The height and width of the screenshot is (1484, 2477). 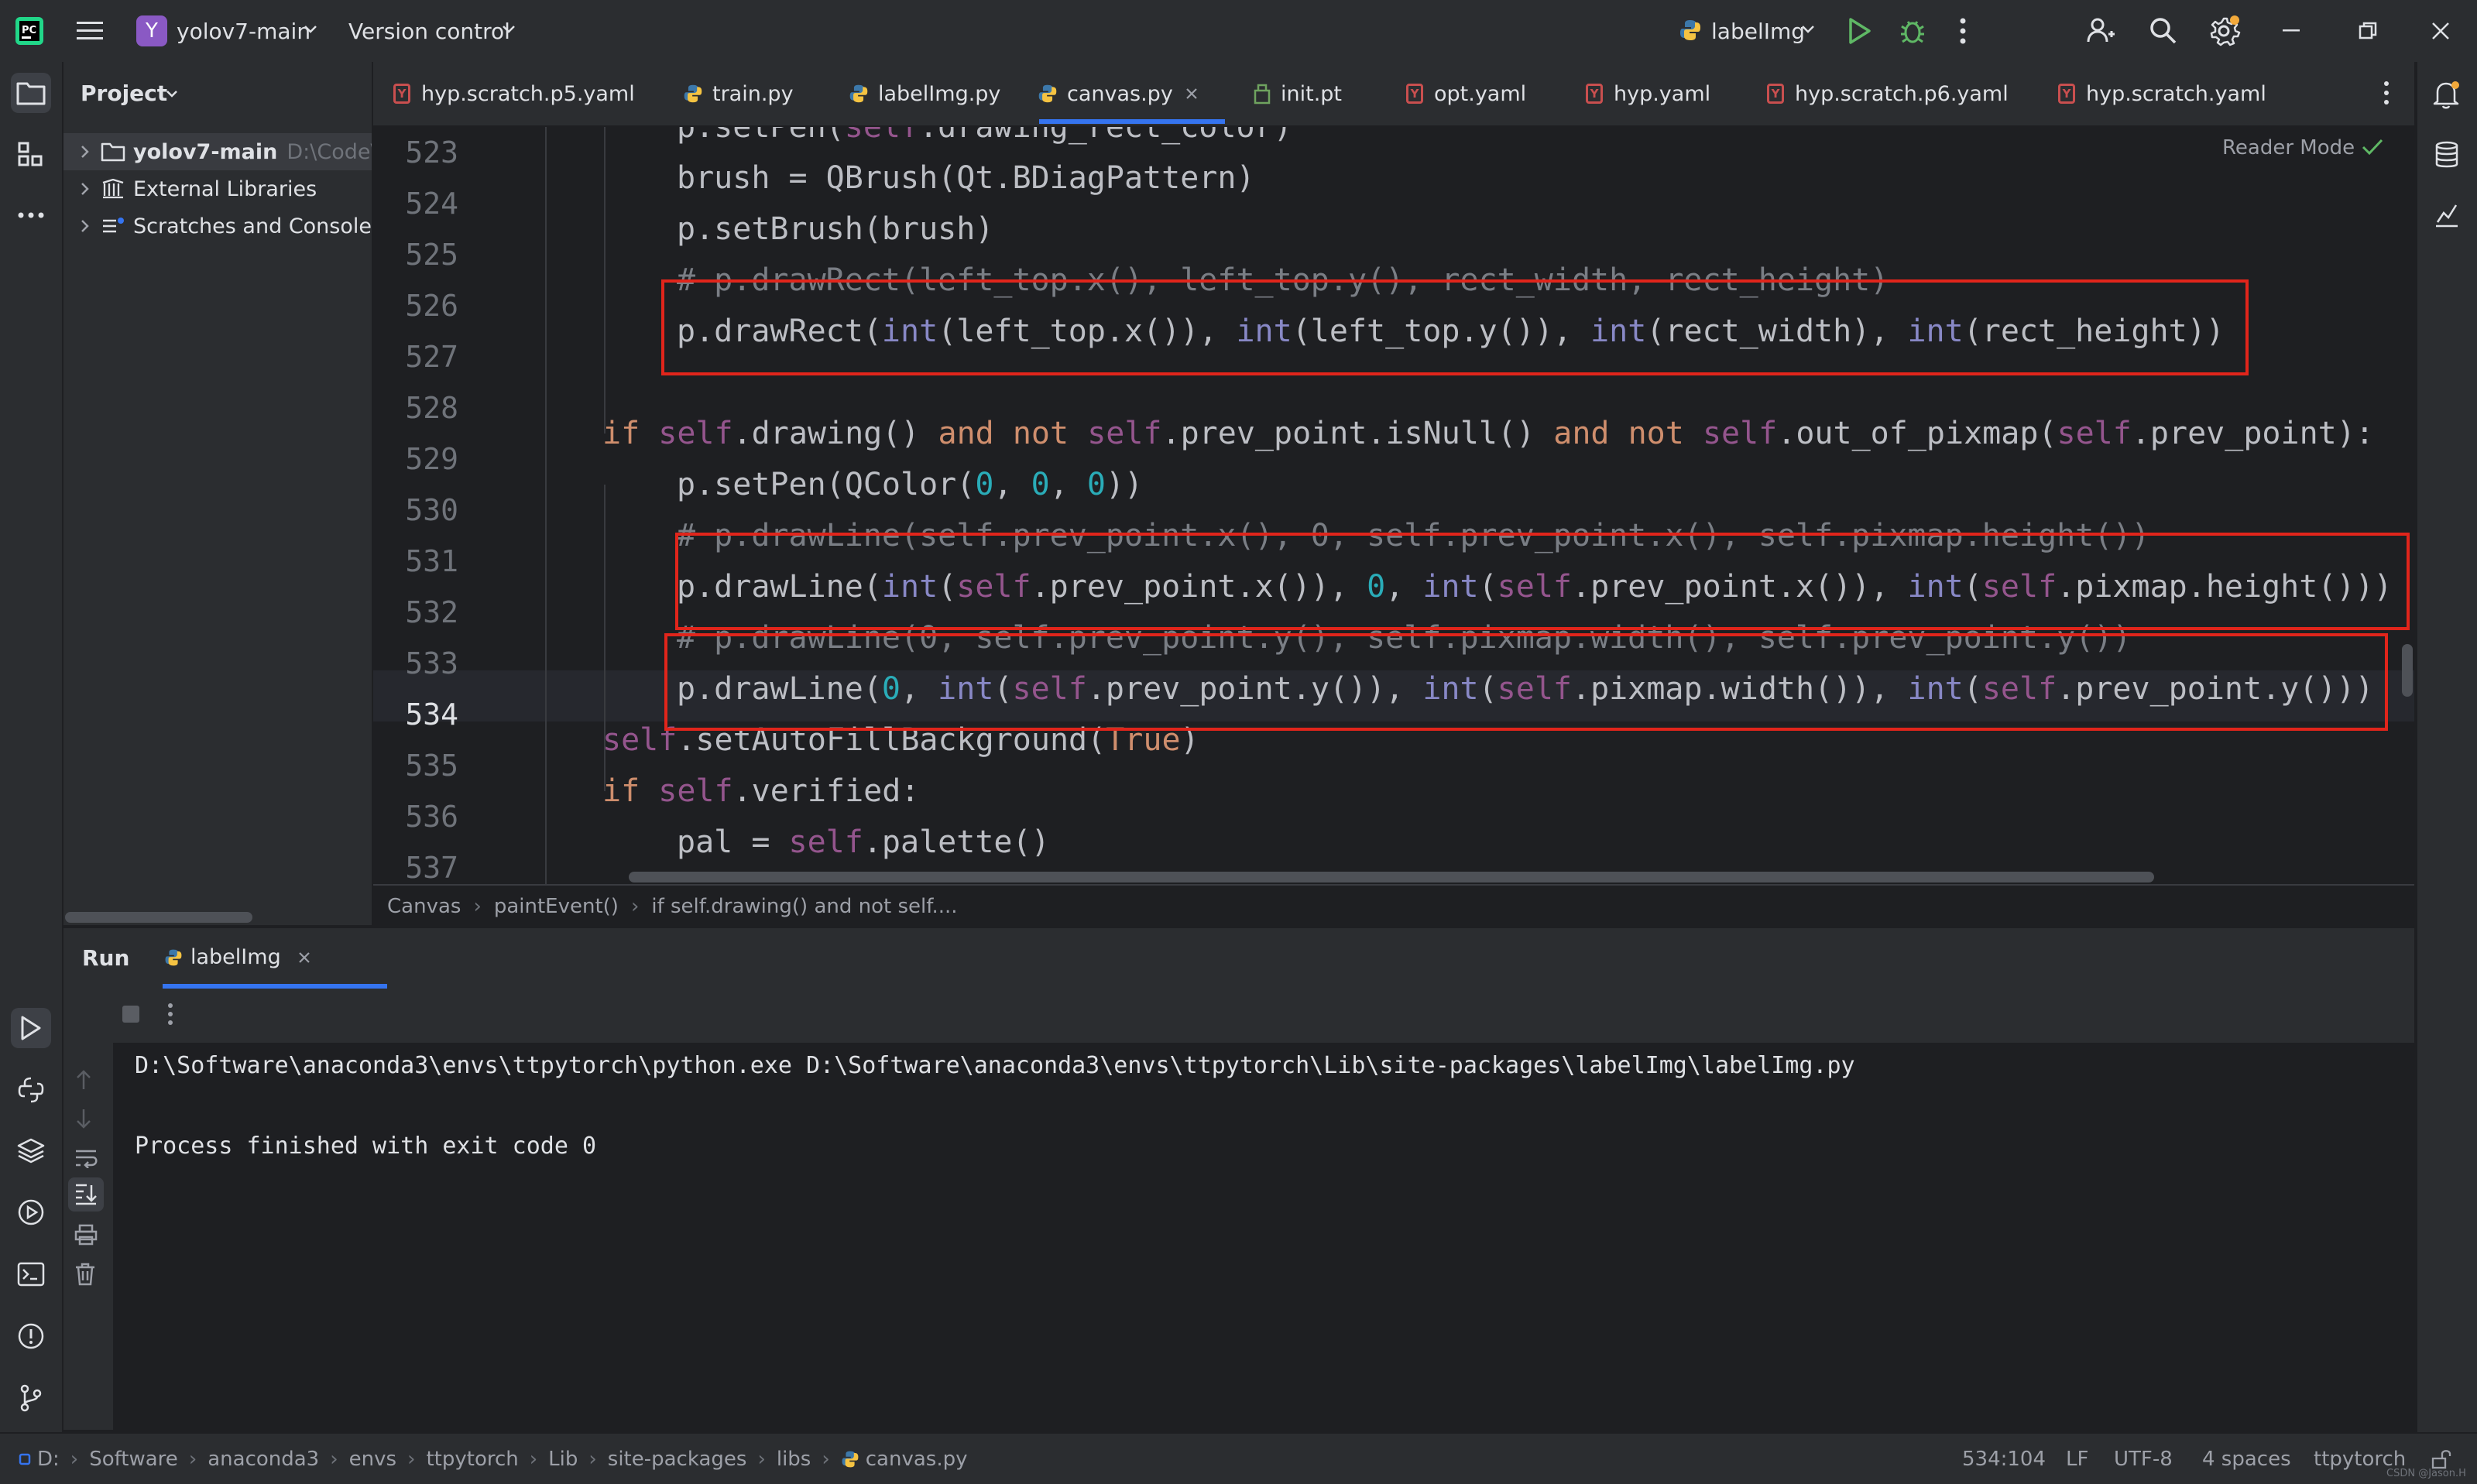 What do you see at coordinates (90, 31) in the screenshot?
I see `main-menu-icon` at bounding box center [90, 31].